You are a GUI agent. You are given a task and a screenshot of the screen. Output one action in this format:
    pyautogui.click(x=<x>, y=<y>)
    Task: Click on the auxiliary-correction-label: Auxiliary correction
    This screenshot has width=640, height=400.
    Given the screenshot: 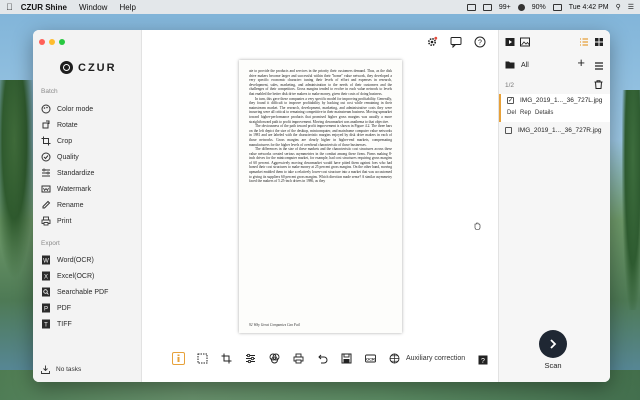 What is the action you would take?
    pyautogui.click(x=435, y=358)
    